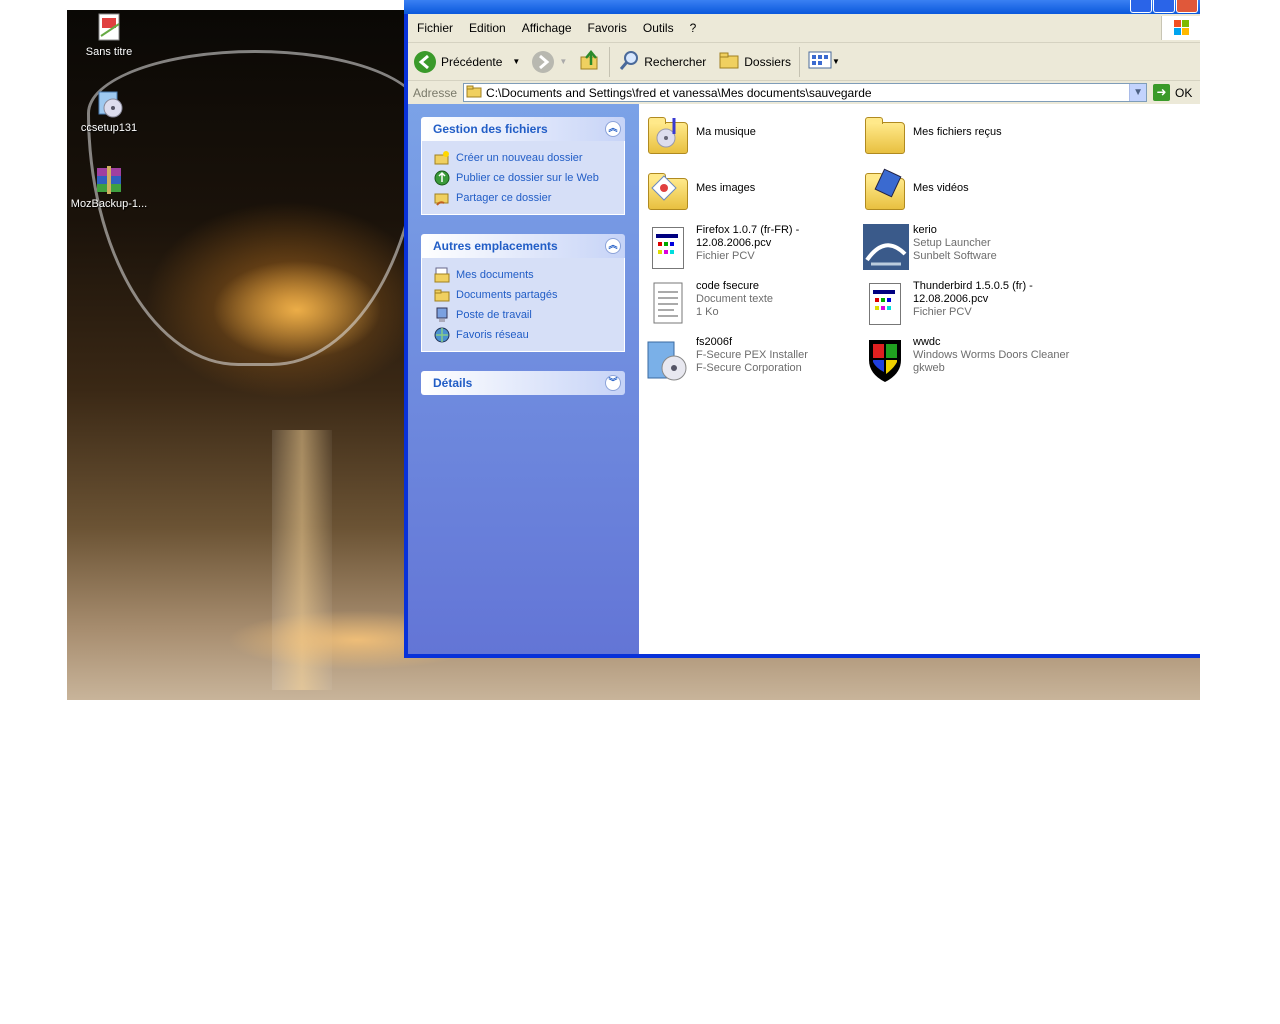  What do you see at coordinates (966, 362) in the screenshot?
I see `file-item: wwdc Windows Worms Doors Cleaner gkweb` at bounding box center [966, 362].